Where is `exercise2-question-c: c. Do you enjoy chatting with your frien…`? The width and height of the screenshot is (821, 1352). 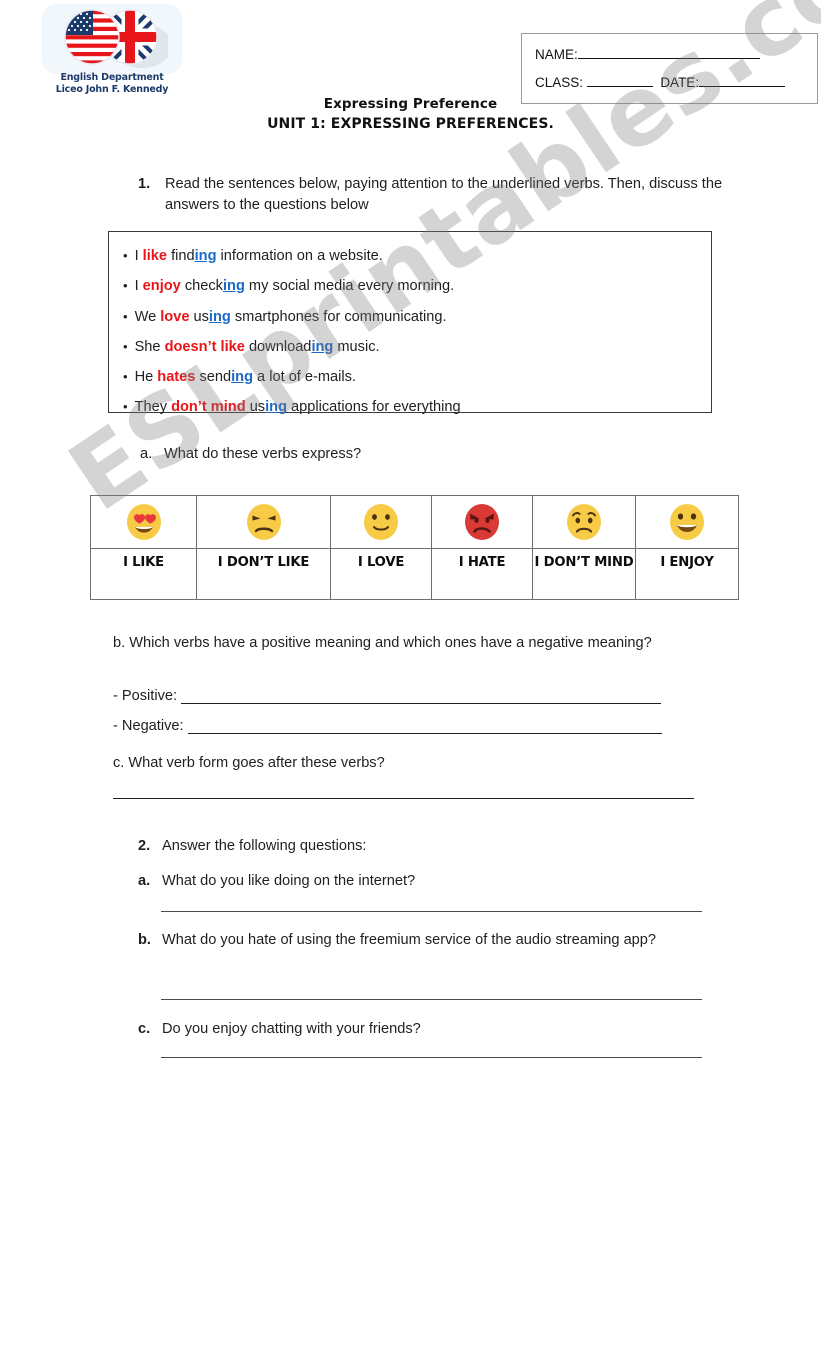
exercise2-question-c: c. Do you enjoy chatting with your frien… is located at coordinates (428, 1029).